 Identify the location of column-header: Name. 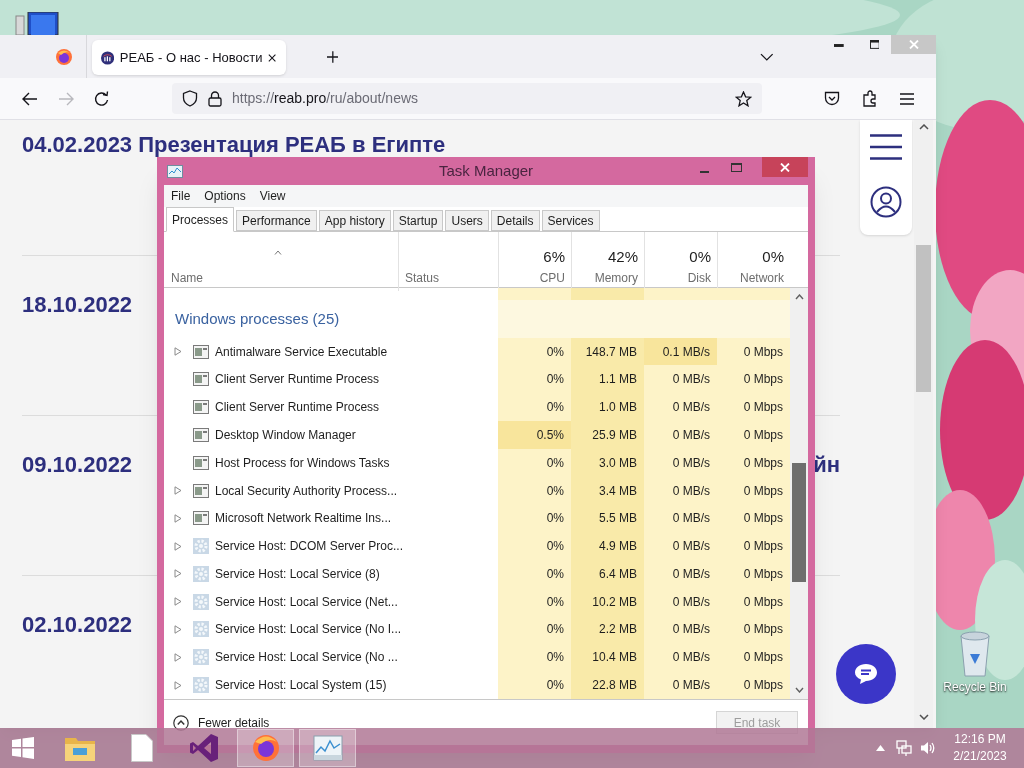
(187, 277).